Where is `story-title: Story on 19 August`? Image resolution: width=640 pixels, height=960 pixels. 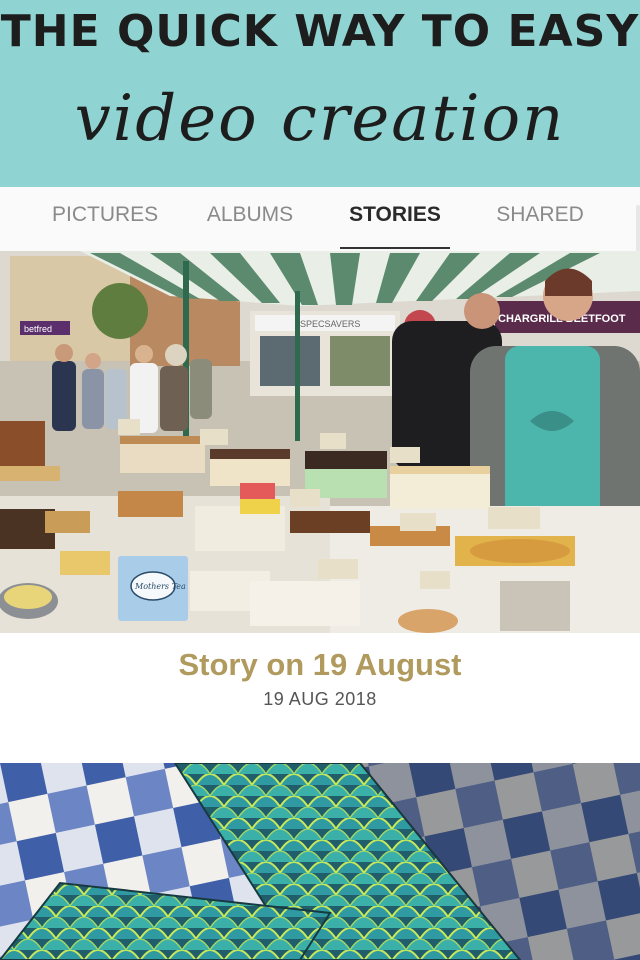
story-title: Story on 19 August is located at coordinates (320, 664).